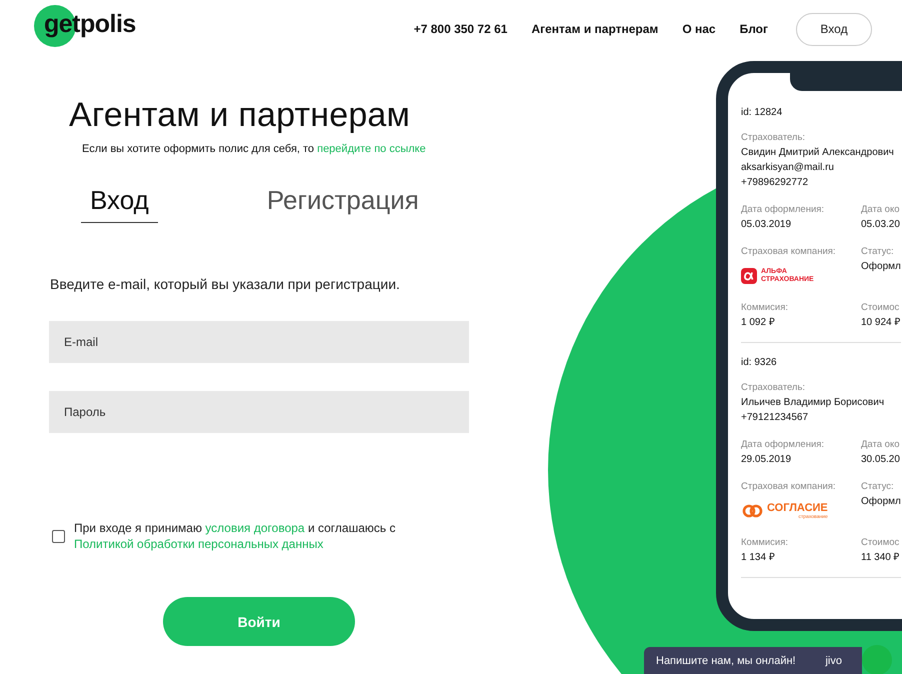 The height and width of the screenshot is (674, 902). What do you see at coordinates (881, 558) in the screenshot?
I see `field-value: 11 340 ₽` at bounding box center [881, 558].